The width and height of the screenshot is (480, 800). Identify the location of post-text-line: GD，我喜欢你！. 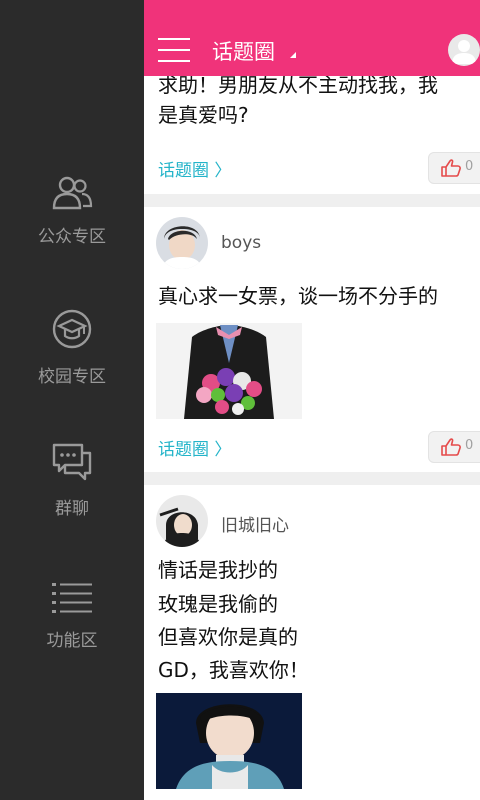
(233, 670).